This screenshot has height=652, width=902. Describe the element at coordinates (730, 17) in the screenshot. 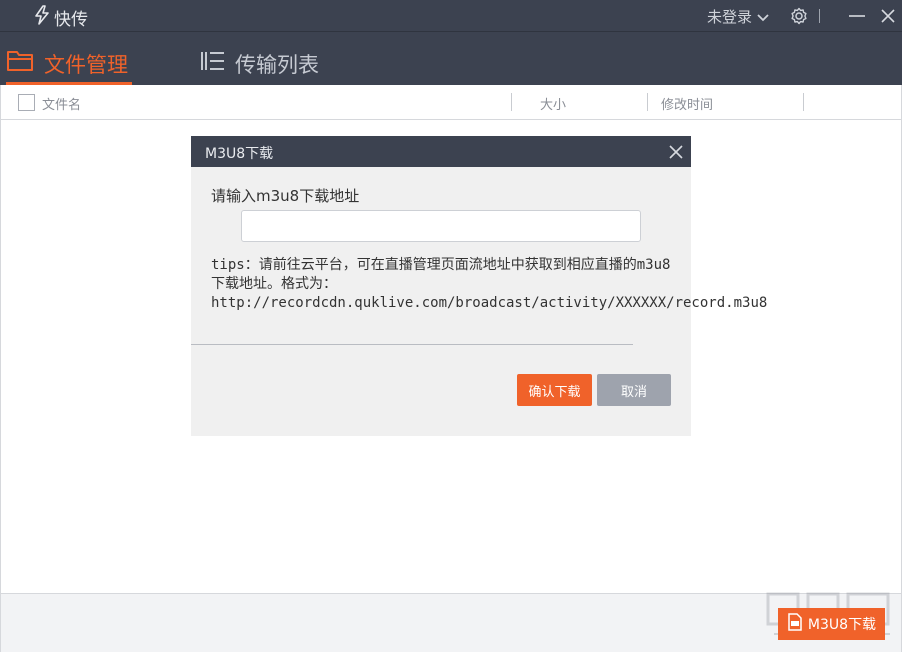

I see `login-label: 未登录` at that location.